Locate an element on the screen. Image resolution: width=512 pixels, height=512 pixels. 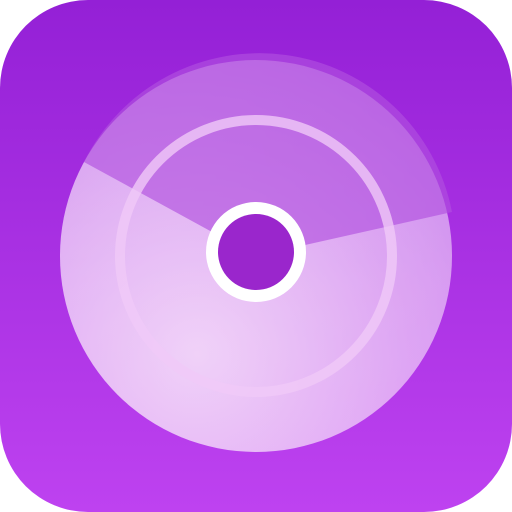
disc-hole-center is located at coordinates (256, 252).